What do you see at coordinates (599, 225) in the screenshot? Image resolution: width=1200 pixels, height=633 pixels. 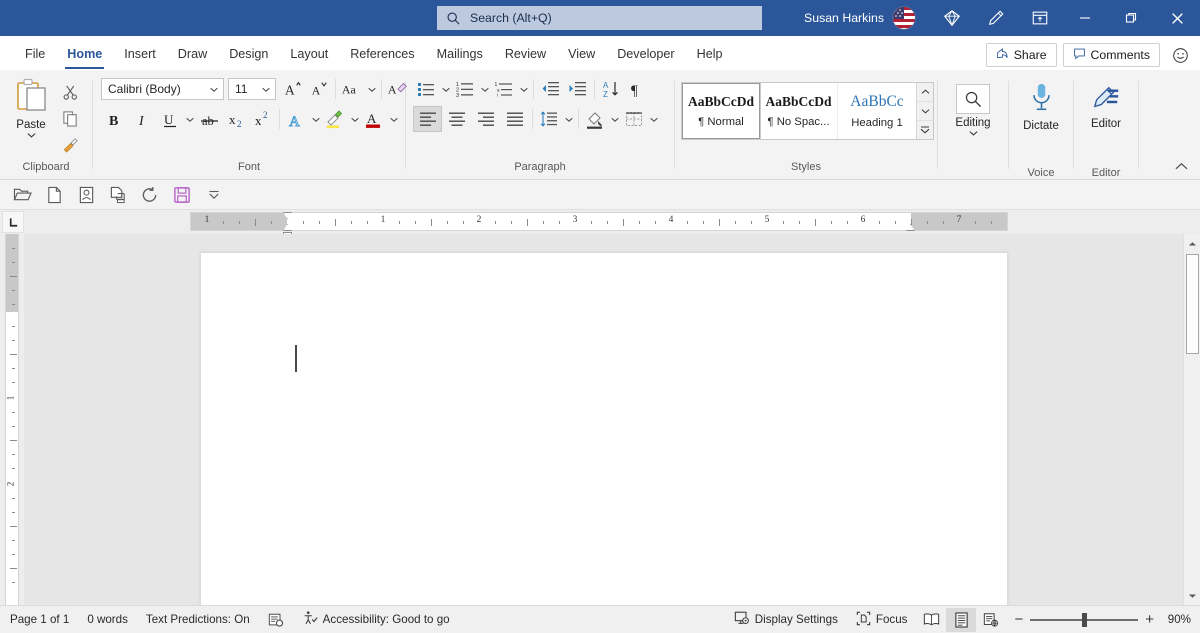 I see `horizontal-ruler: 1 1 2 3 4 5 6 7` at bounding box center [599, 225].